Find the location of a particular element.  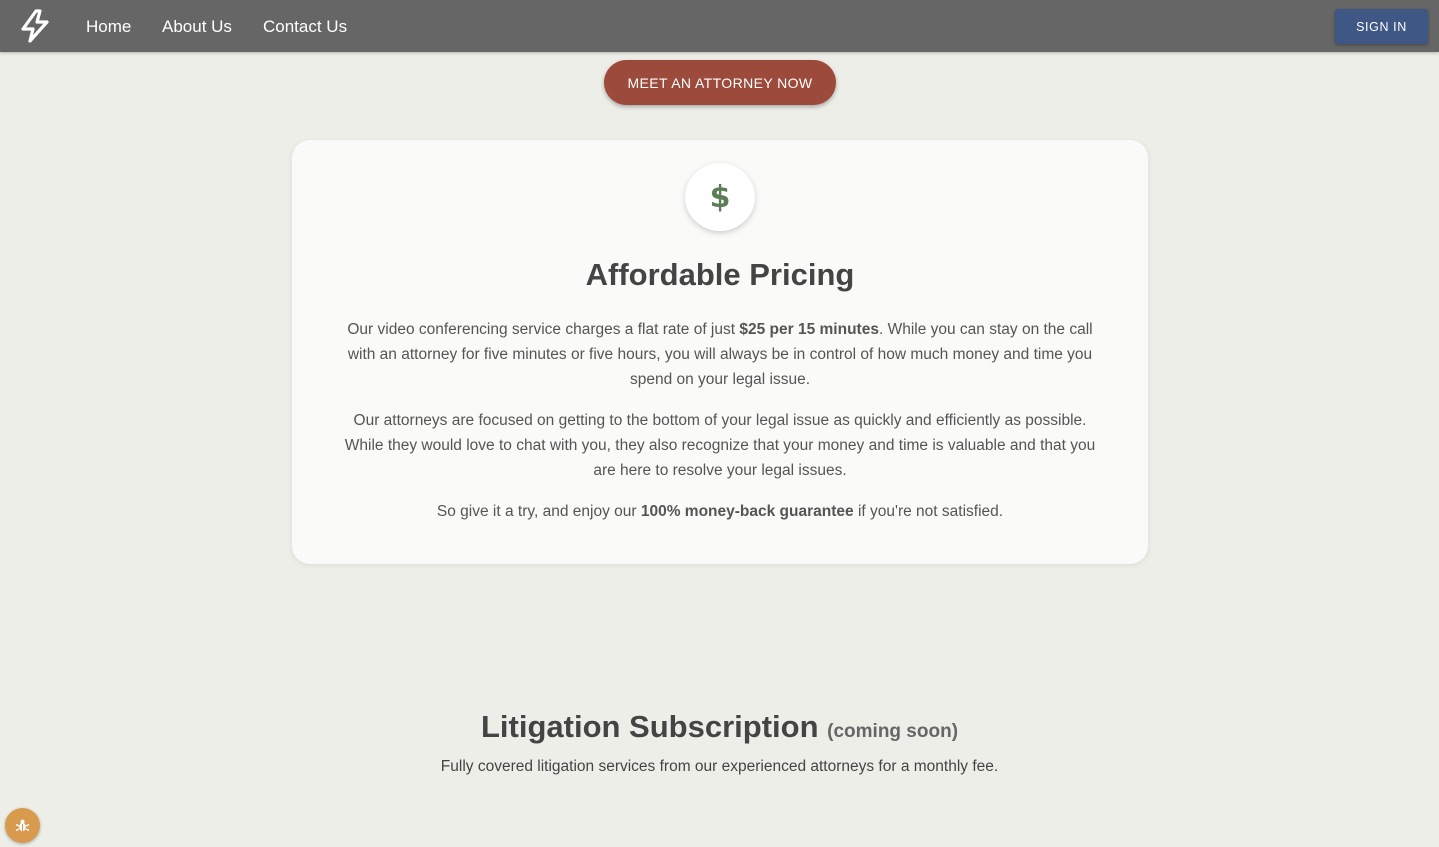

dollar-sign-icon: $ is located at coordinates (720, 197).